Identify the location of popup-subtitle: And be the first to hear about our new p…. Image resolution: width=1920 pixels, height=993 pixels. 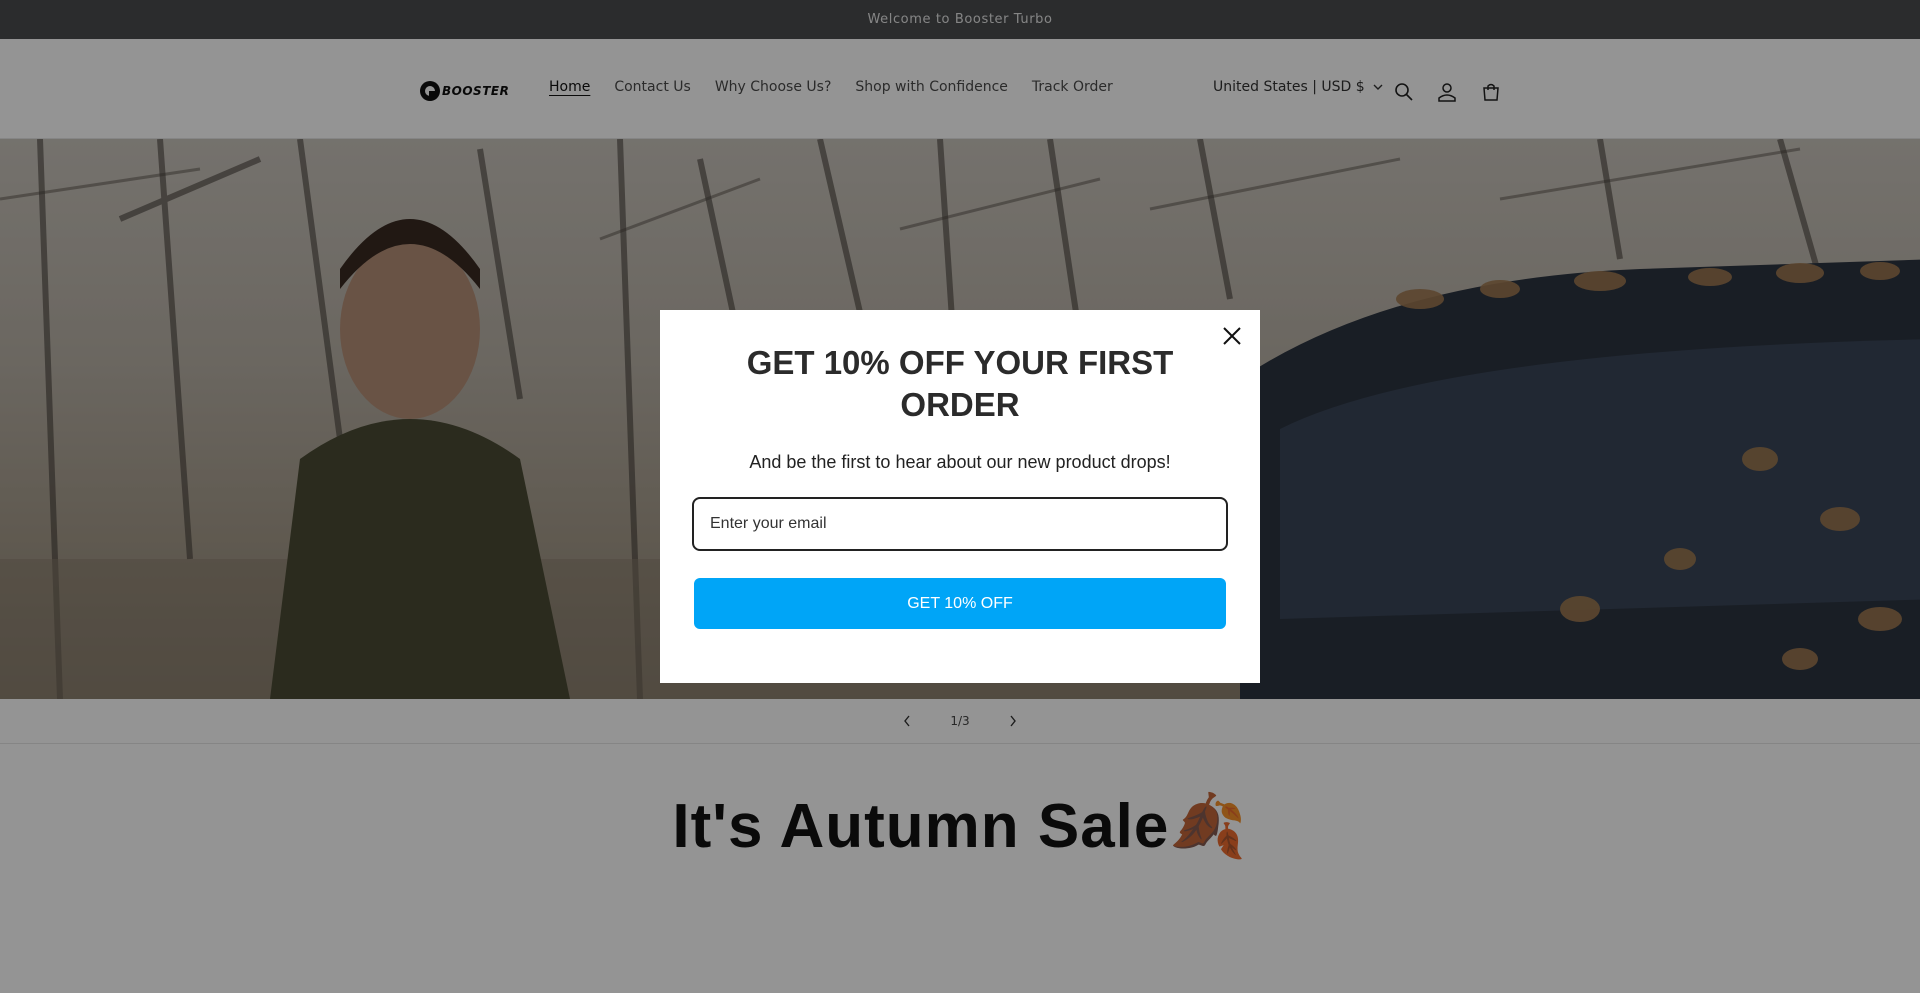
(960, 462).